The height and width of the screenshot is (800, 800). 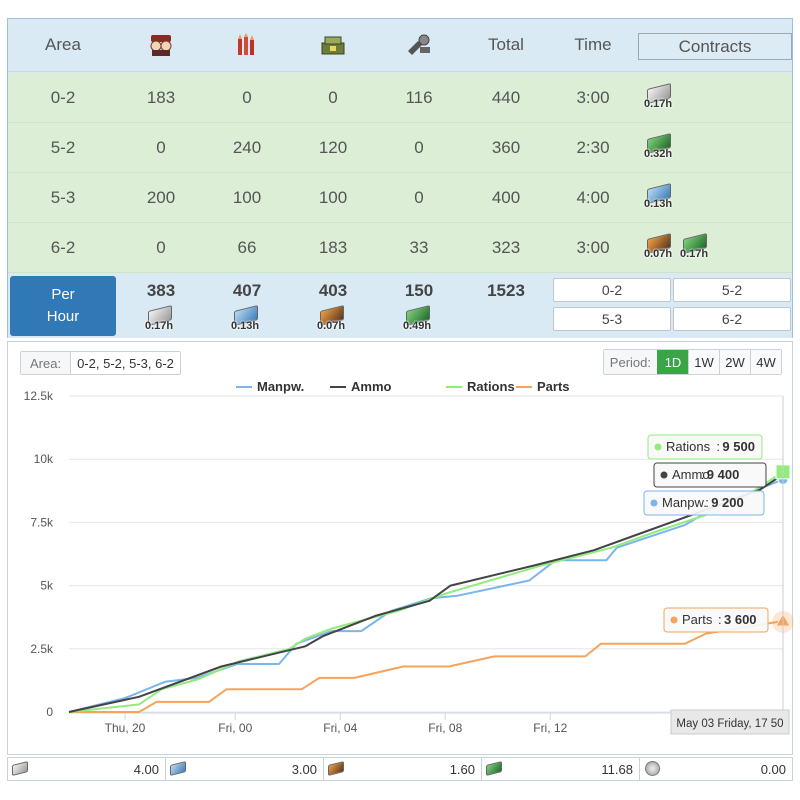 I want to click on contracts-button: Contracts, so click(x=715, y=46).